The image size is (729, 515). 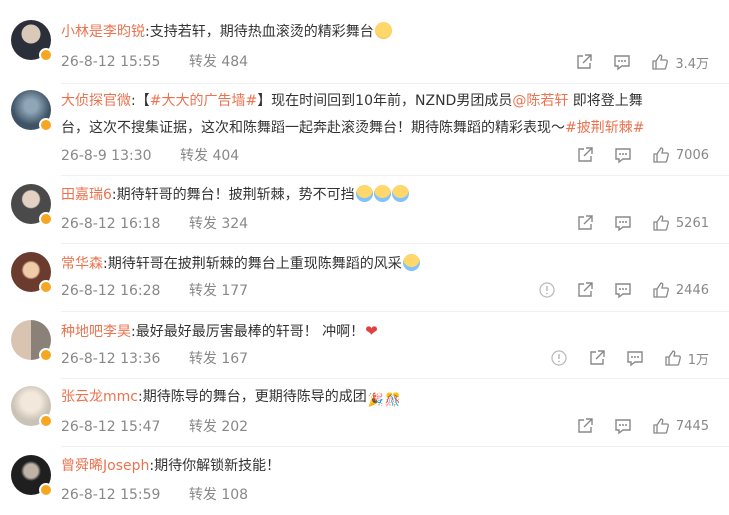 I want to click on comment-content: :【, so click(x=140, y=101).